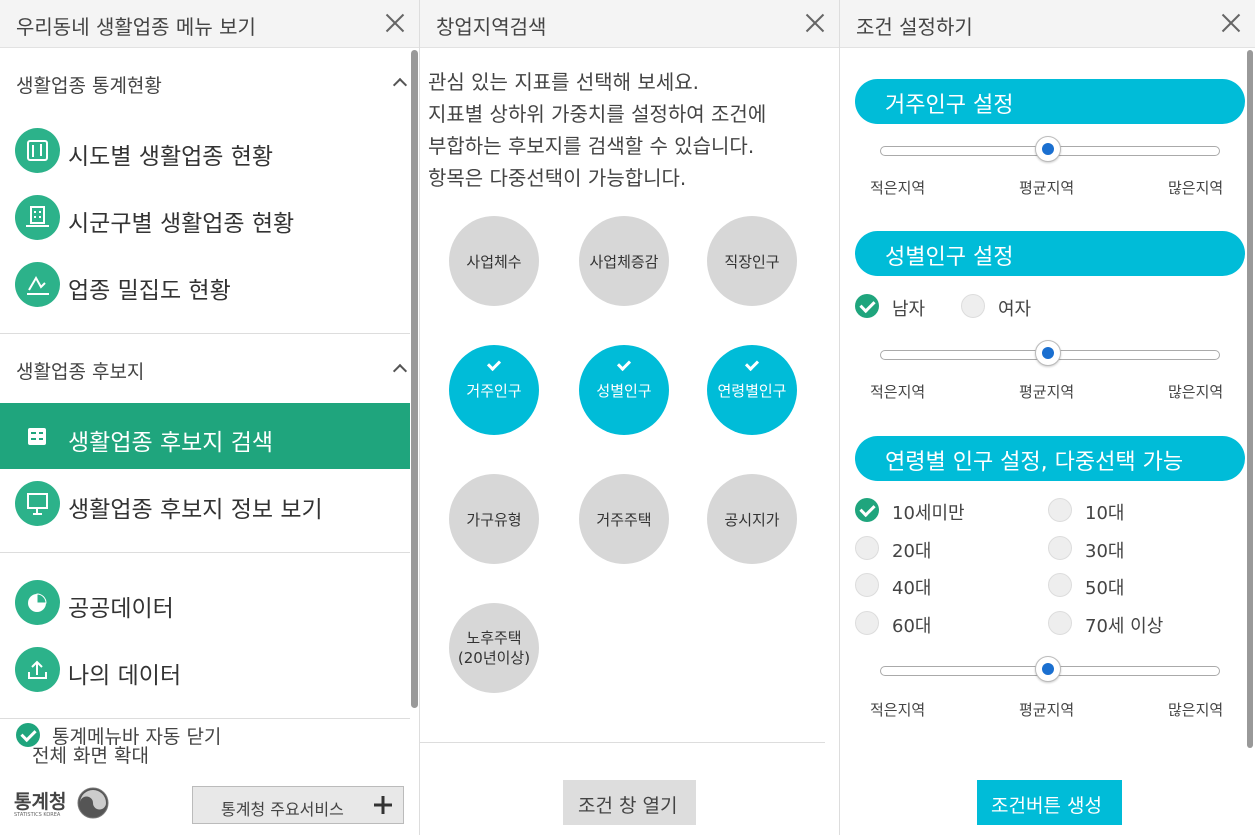 This screenshot has height=835, width=1255. I want to click on indicator-label: 노후주택 (20년이상), so click(494, 648).